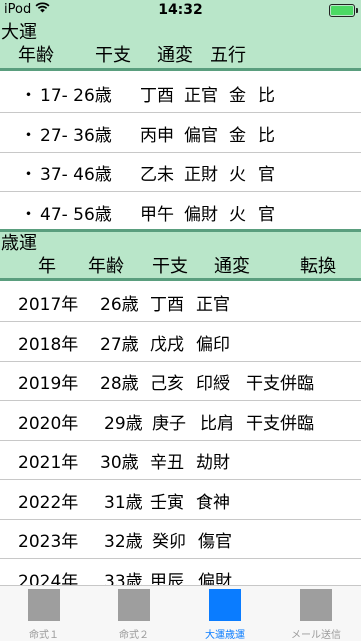  I want to click on dayun-row: ・ 27- 36歳 丙申 偏官 金 比, so click(180, 133).